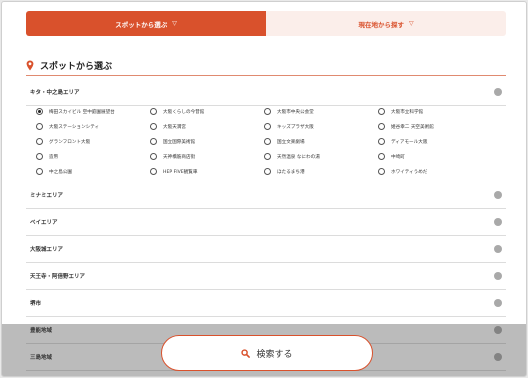 The height and width of the screenshot is (378, 528). I want to click on tab-current-location: 現在地から探す ▽, so click(386, 23).